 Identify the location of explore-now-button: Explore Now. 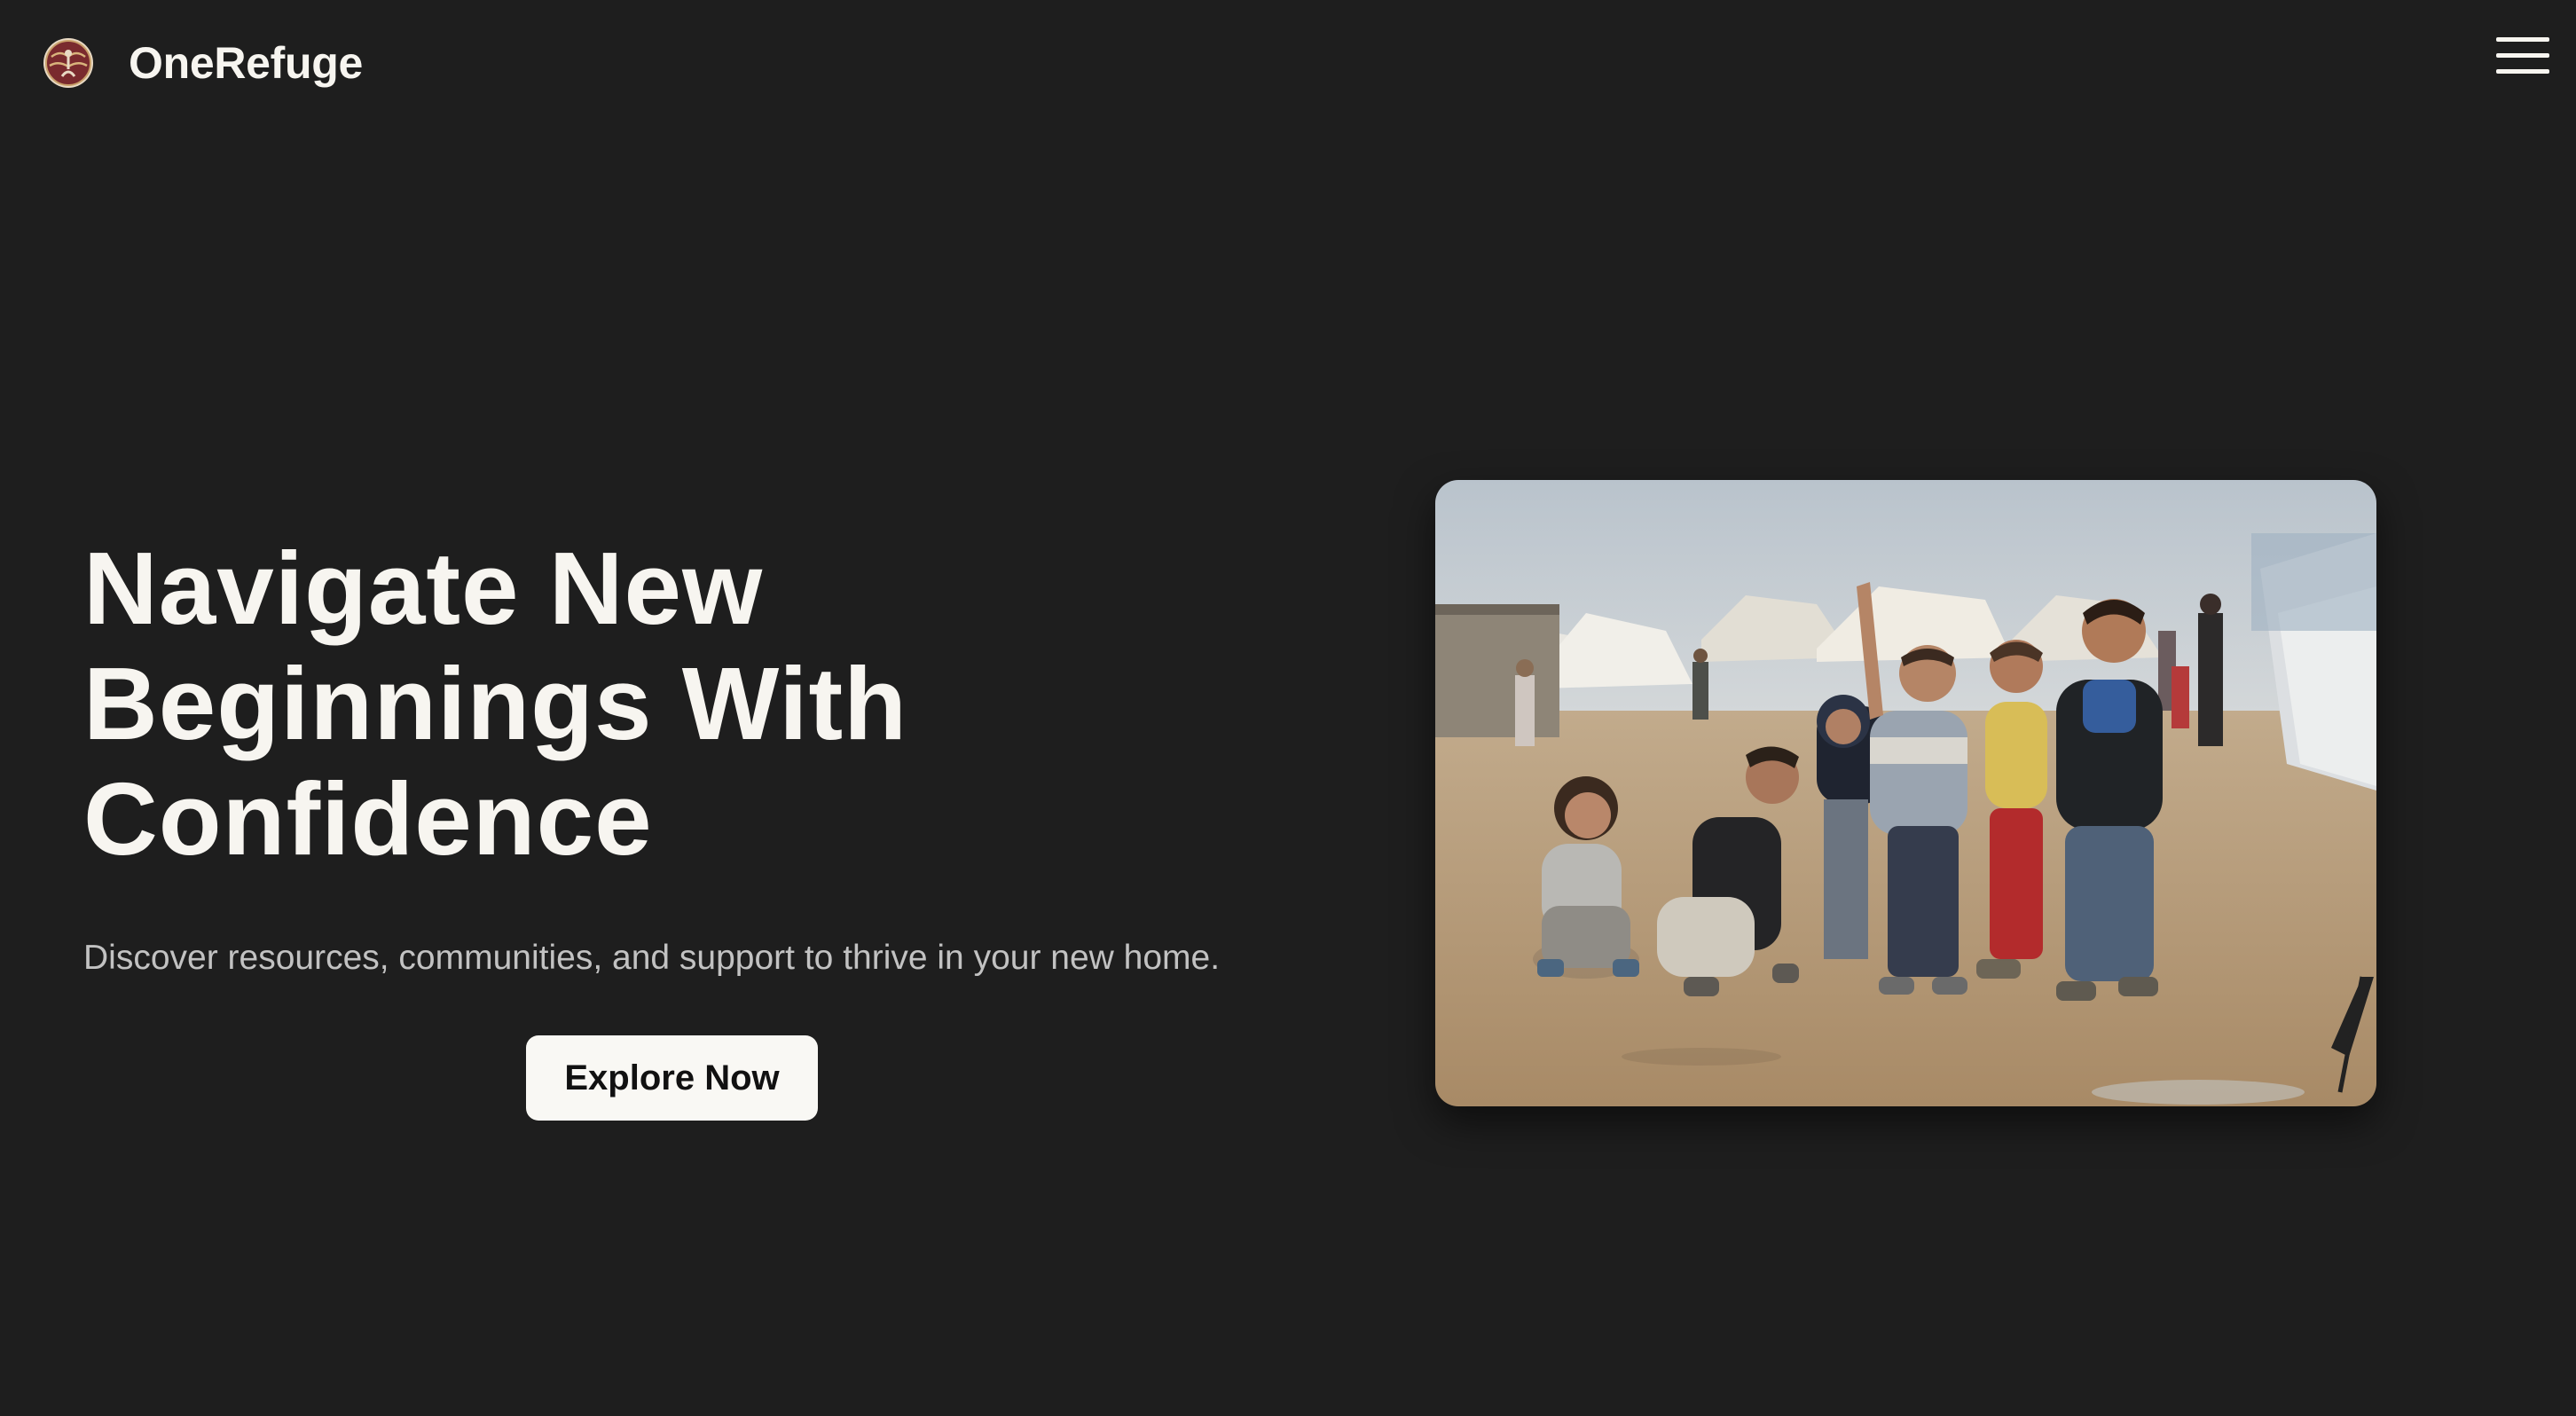
(672, 1078).